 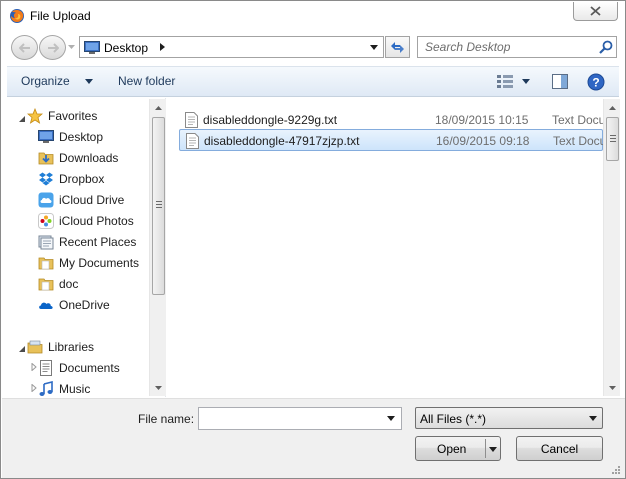 What do you see at coordinates (485, 448) in the screenshot?
I see `split-divider` at bounding box center [485, 448].